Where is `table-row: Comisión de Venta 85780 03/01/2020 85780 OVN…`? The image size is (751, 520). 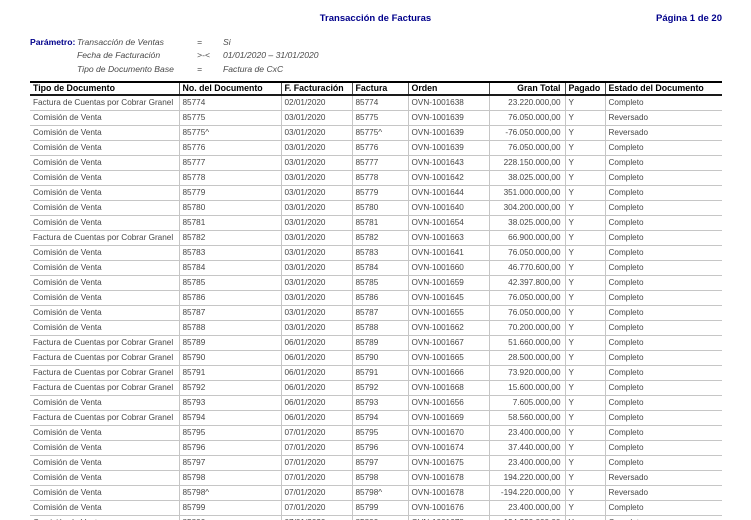
table-row: Comisión de Venta 85780 03/01/2020 85780 OVN… is located at coordinates (376, 208).